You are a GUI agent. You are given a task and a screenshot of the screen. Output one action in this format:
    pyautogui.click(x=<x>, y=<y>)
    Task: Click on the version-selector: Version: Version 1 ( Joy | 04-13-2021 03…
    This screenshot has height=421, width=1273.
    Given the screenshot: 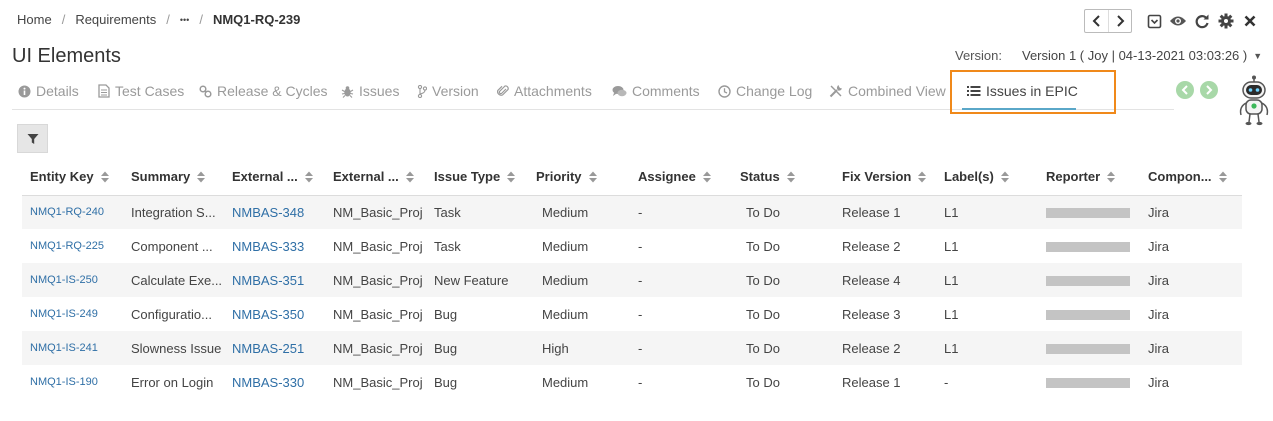 What is the action you would take?
    pyautogui.click(x=1108, y=55)
    